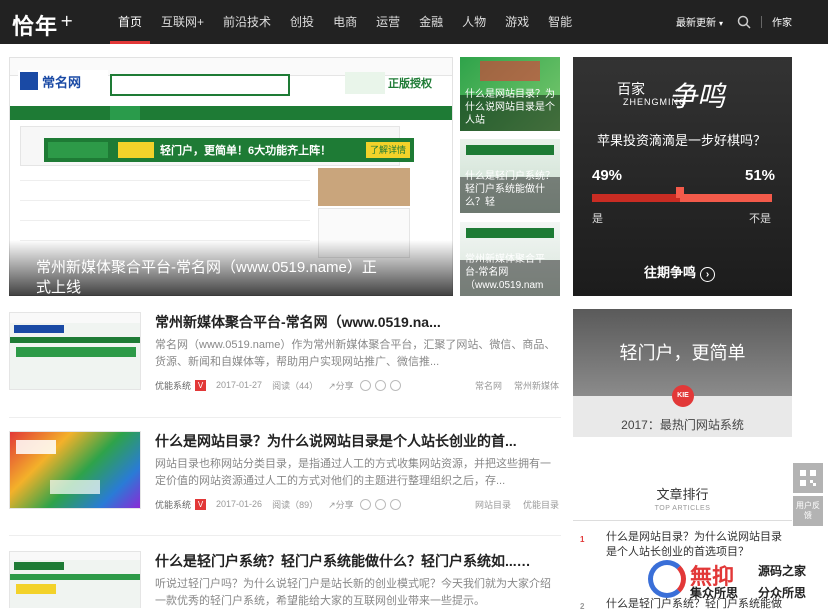  I want to click on poll-bar-yes, so click(636, 198).